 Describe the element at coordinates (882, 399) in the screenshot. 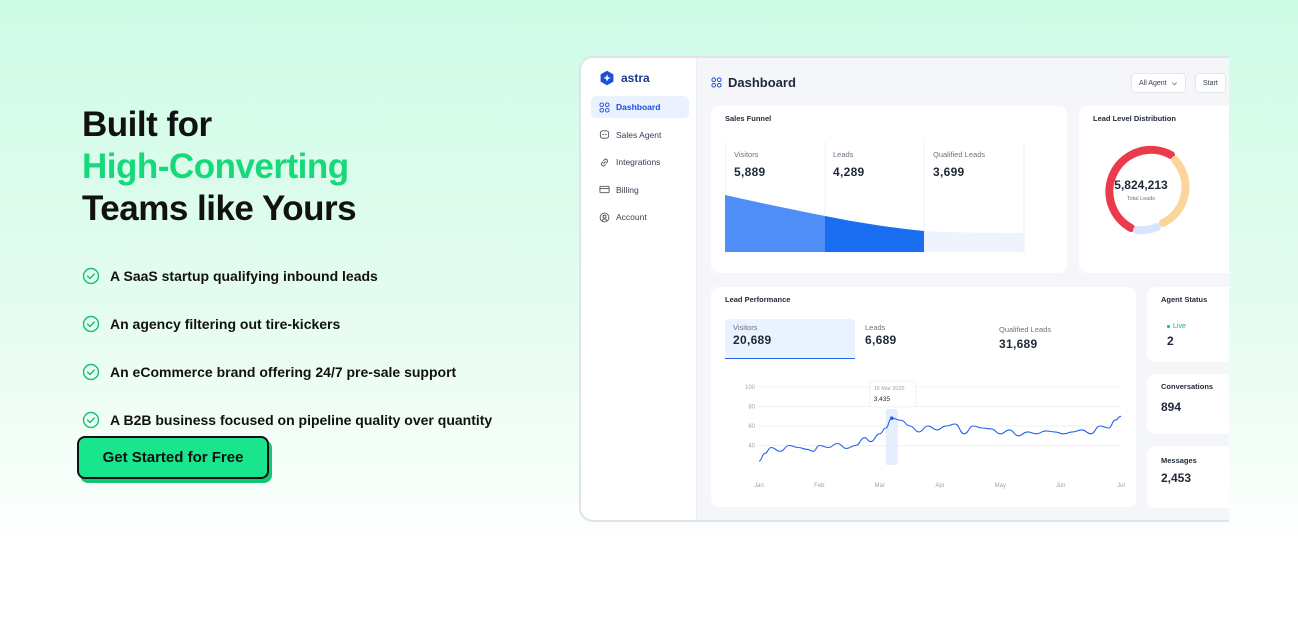

I see `tooltip-value: 3,435` at that location.